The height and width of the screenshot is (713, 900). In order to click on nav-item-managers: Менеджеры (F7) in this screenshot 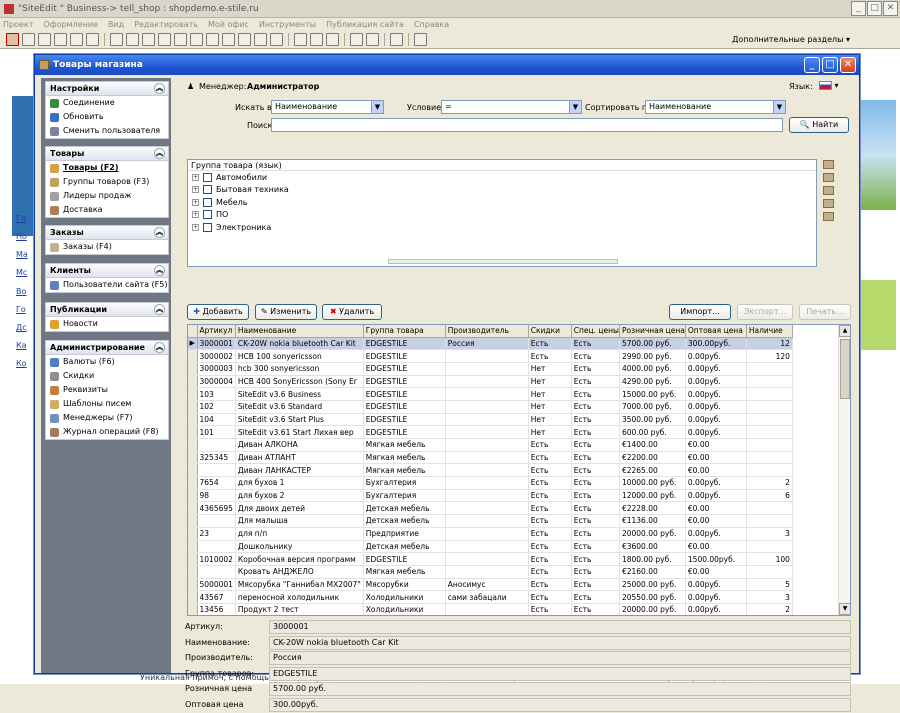, I will do `click(107, 418)`.